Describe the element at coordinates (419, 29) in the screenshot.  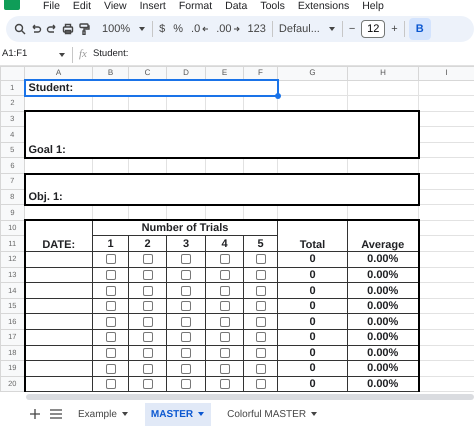
I see `bold-button: B` at that location.